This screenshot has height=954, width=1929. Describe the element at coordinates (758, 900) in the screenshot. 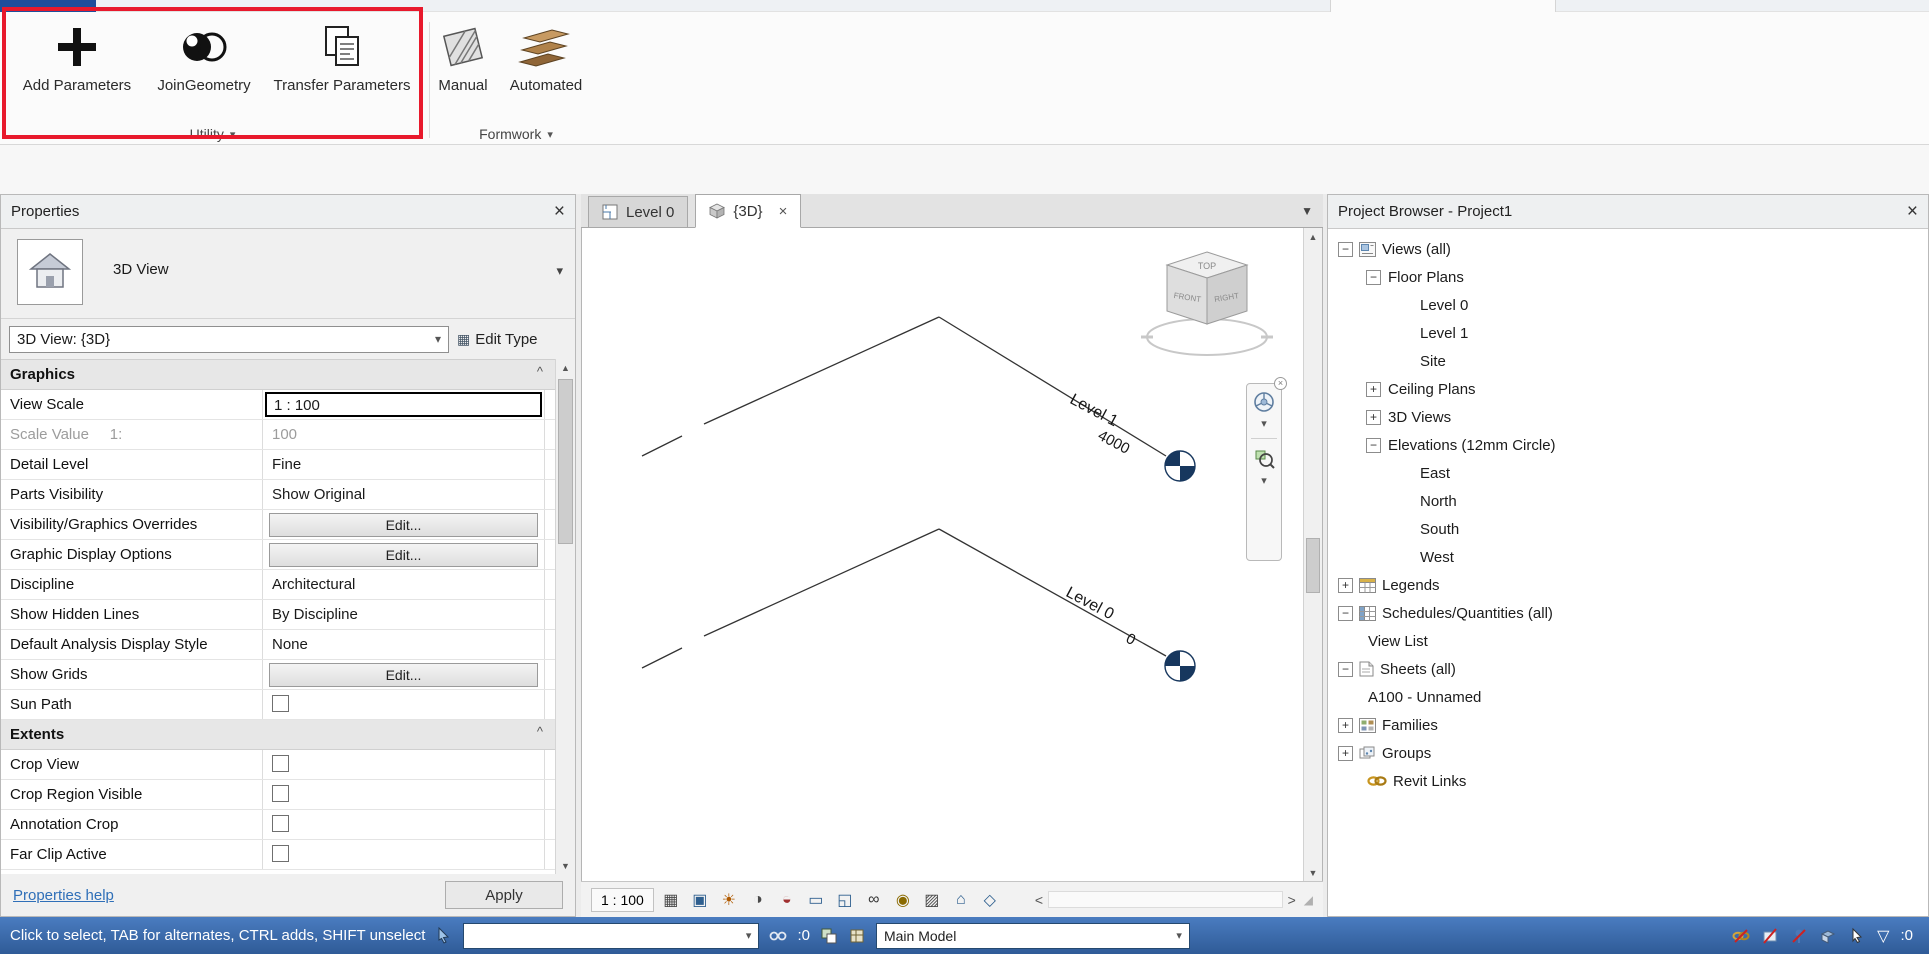

I see `shadows-icon: ◑` at that location.